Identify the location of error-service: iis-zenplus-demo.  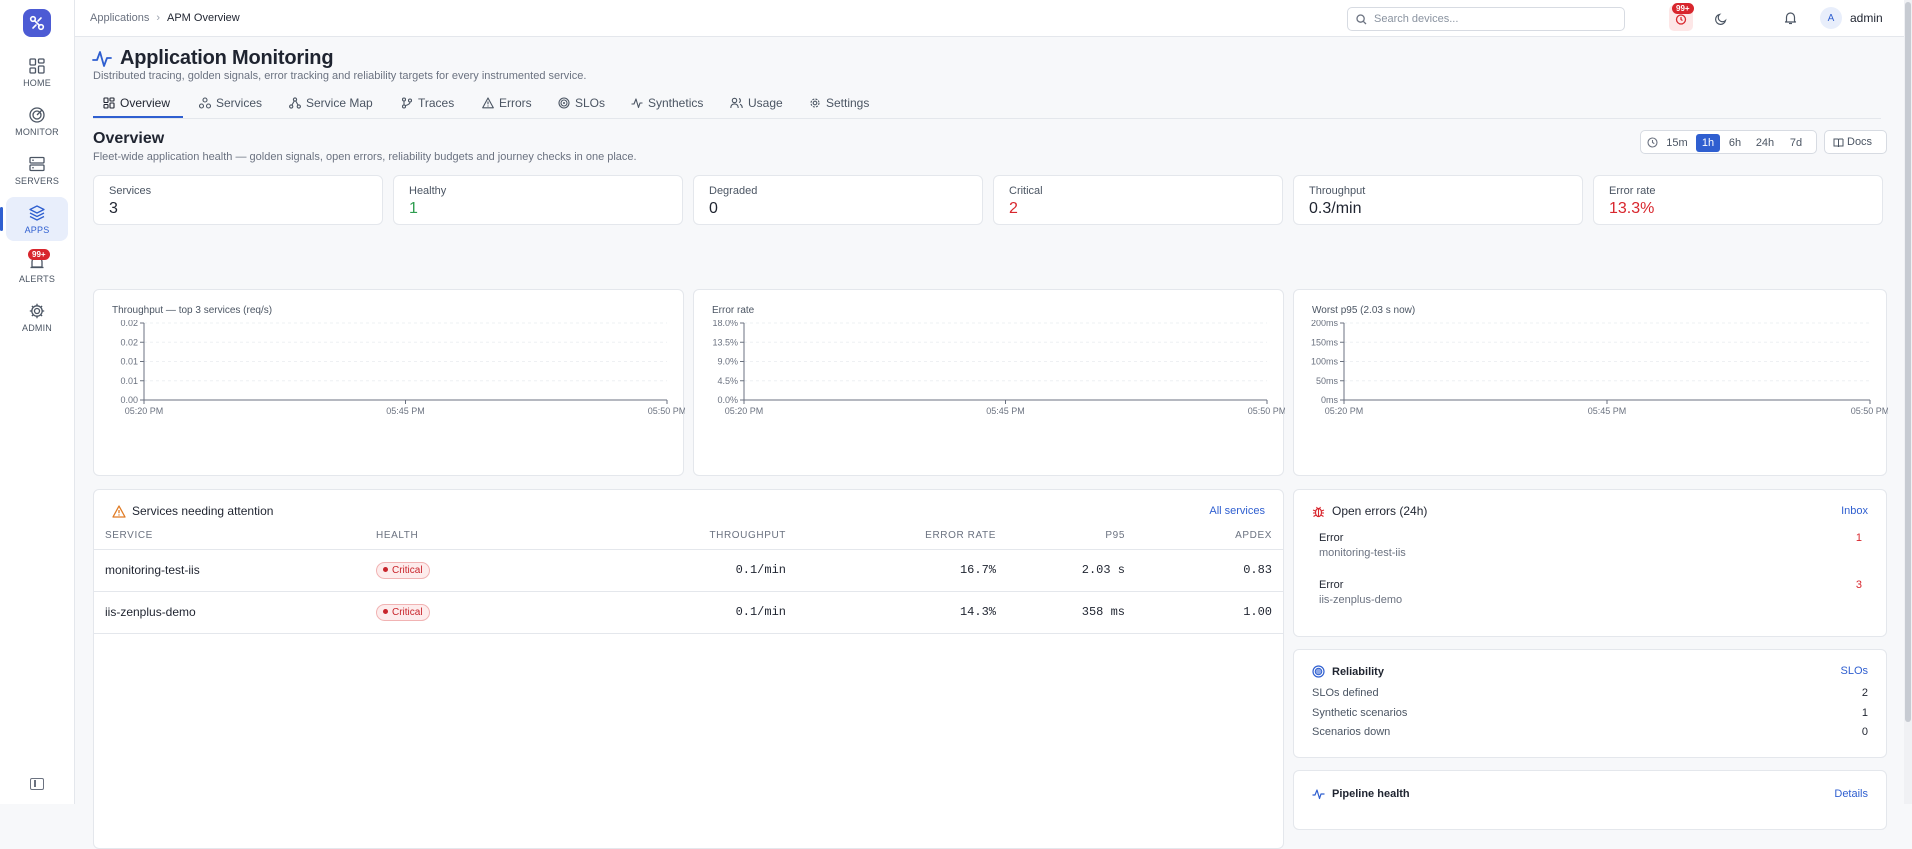
(1361, 600).